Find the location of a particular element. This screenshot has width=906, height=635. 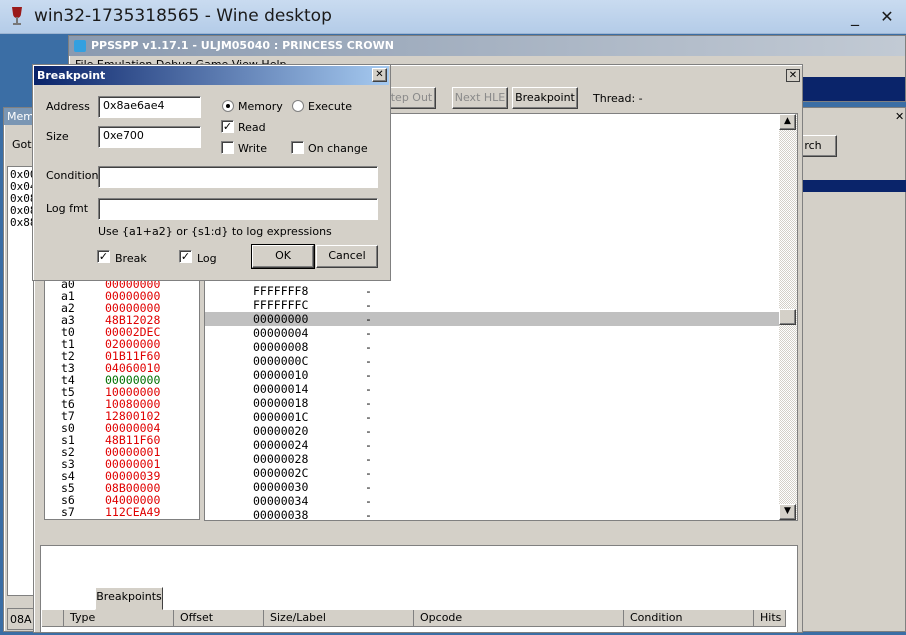

scroll-down-icon: ▼ is located at coordinates (787, 512).